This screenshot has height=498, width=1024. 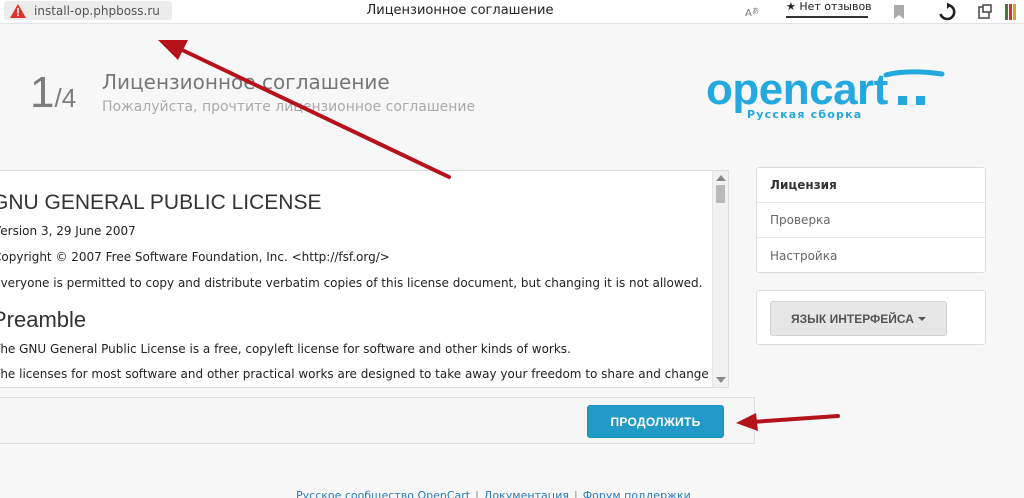 I want to click on license-scrollbar, so click(x=720, y=279).